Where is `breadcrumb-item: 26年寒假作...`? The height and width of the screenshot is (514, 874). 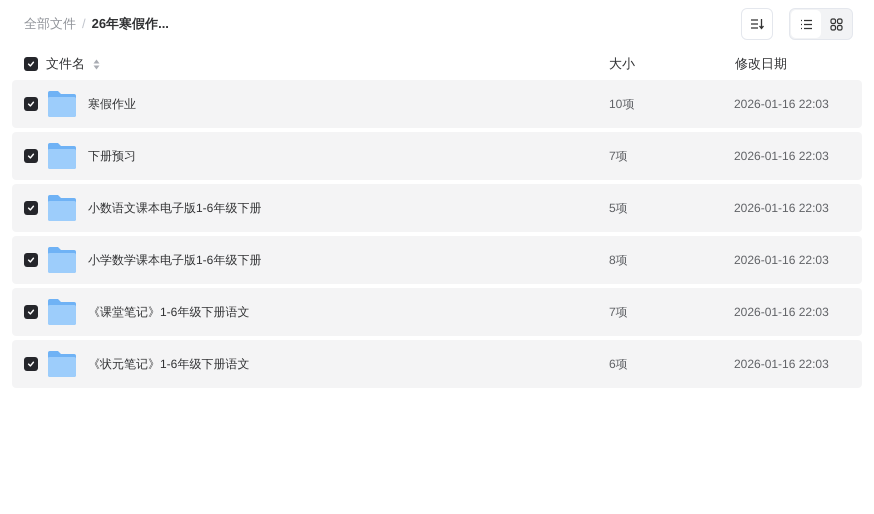 breadcrumb-item: 26年寒假作... is located at coordinates (130, 24).